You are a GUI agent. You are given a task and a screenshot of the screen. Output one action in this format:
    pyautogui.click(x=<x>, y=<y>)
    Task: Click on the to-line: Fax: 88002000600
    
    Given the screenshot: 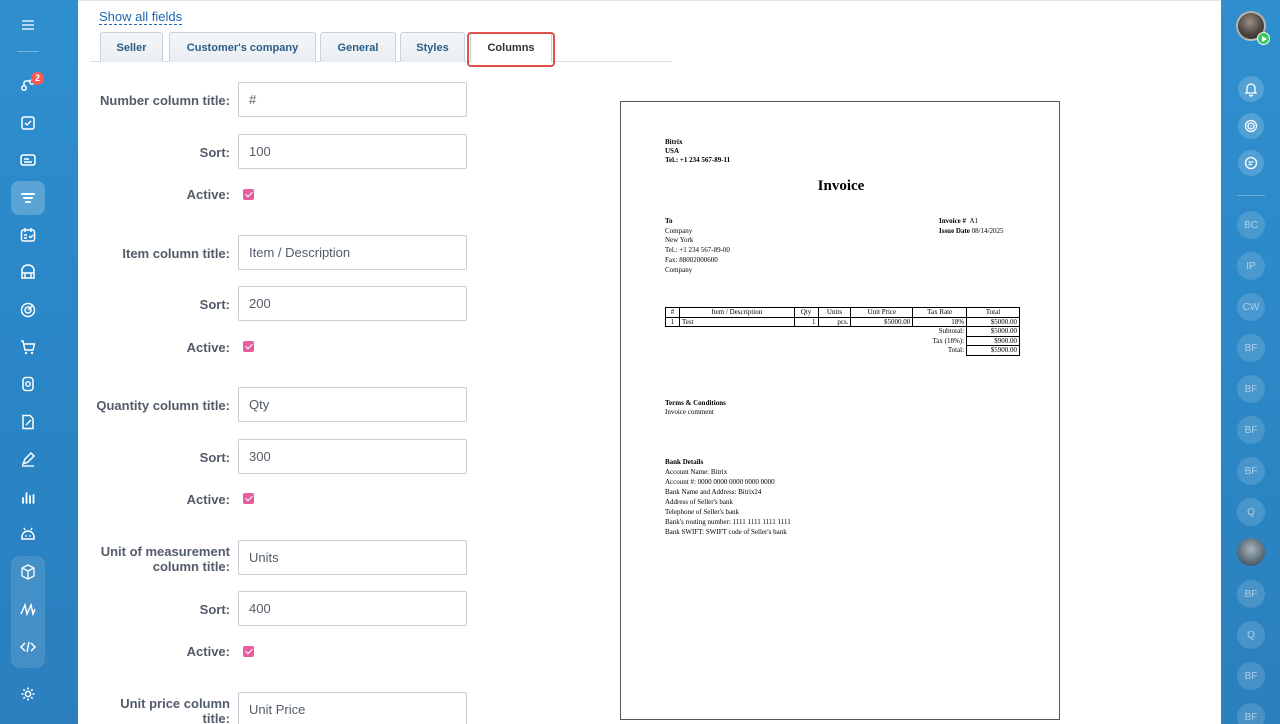 What is the action you would take?
    pyautogui.click(x=691, y=260)
    